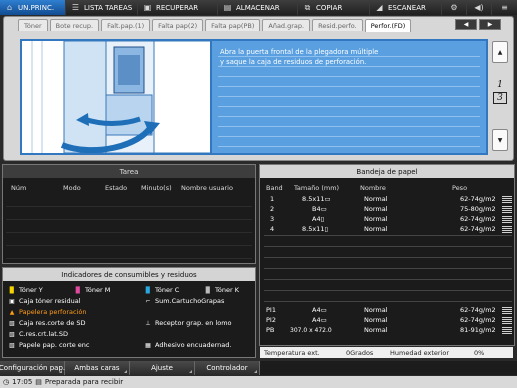 Image resolution: width=517 pixels, height=388 pixels. I want to click on page-down-button: ▼, so click(500, 140).